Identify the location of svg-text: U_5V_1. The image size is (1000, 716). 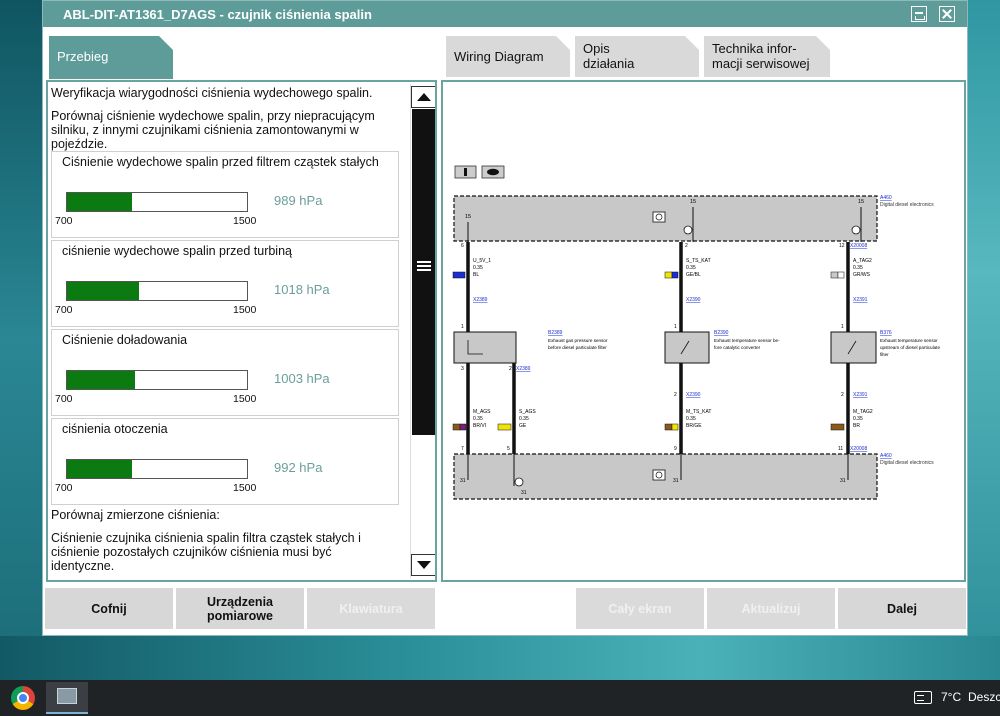
(482, 261).